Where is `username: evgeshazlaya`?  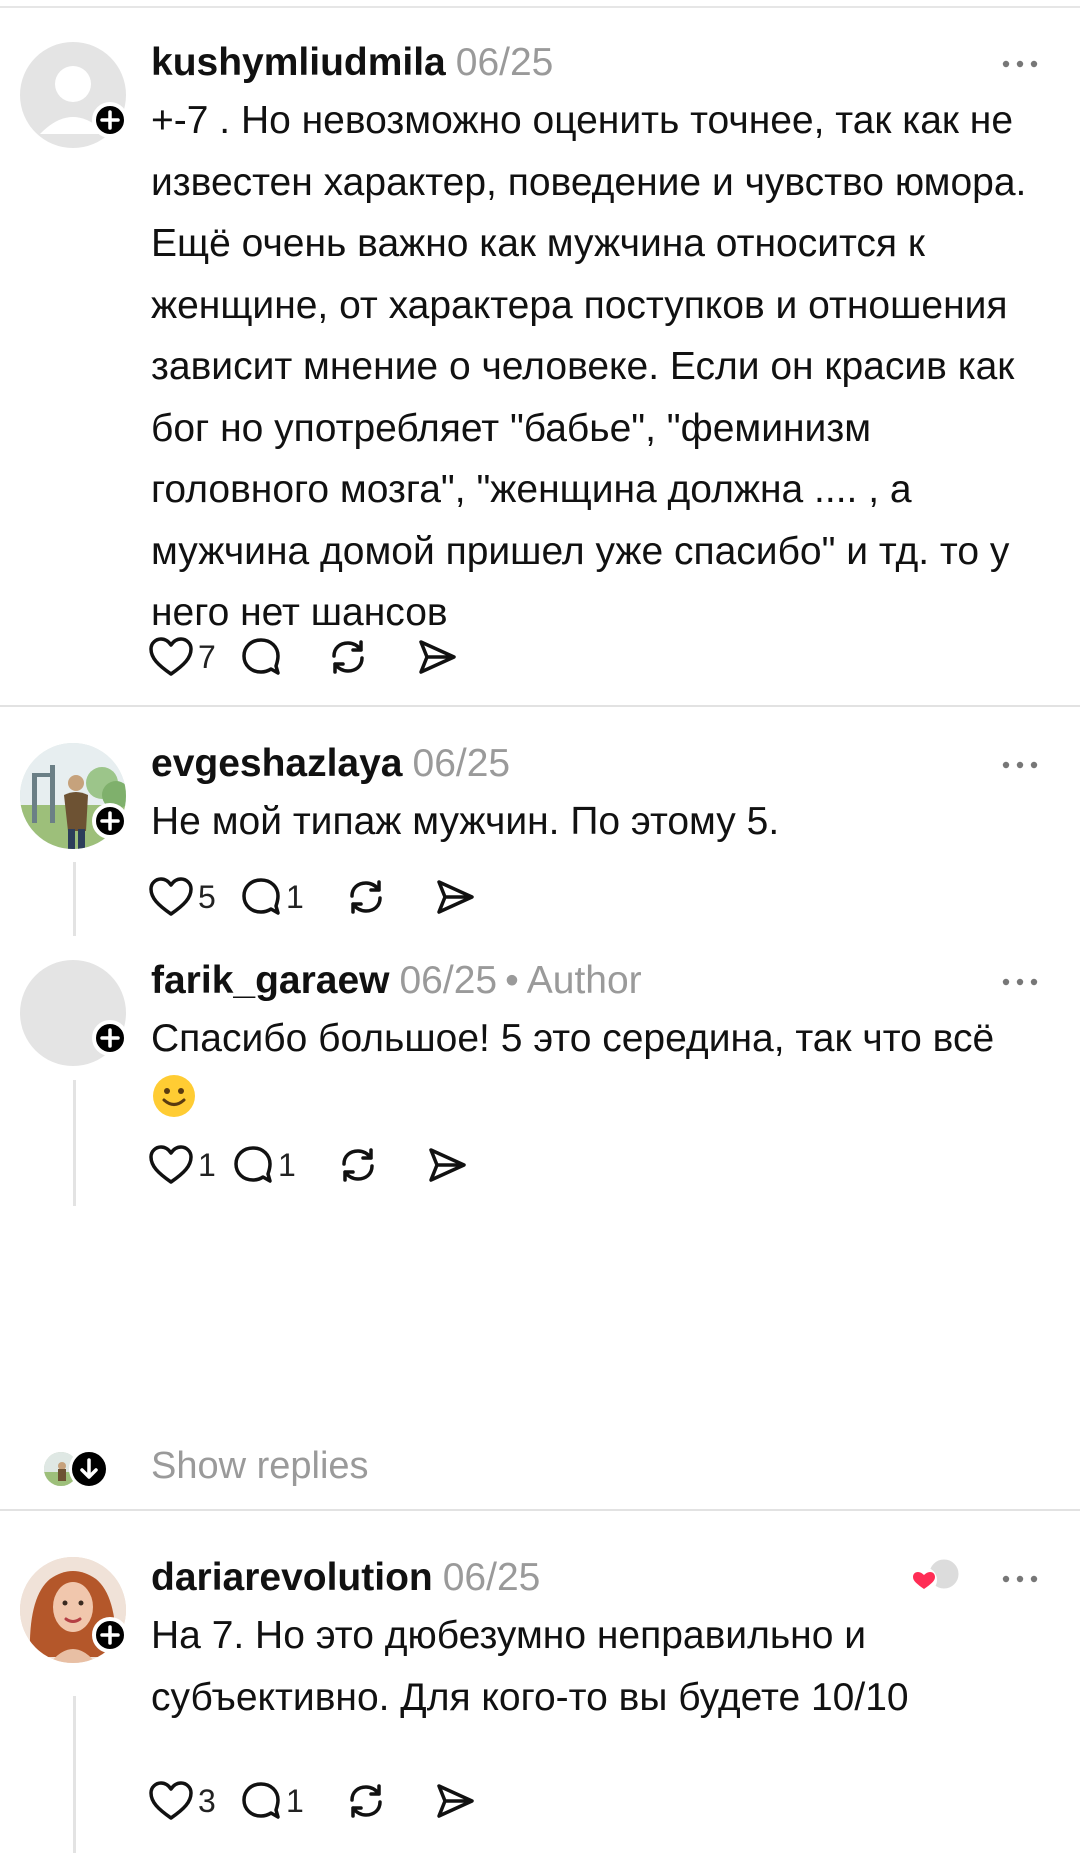 username: evgeshazlaya is located at coordinates (277, 763).